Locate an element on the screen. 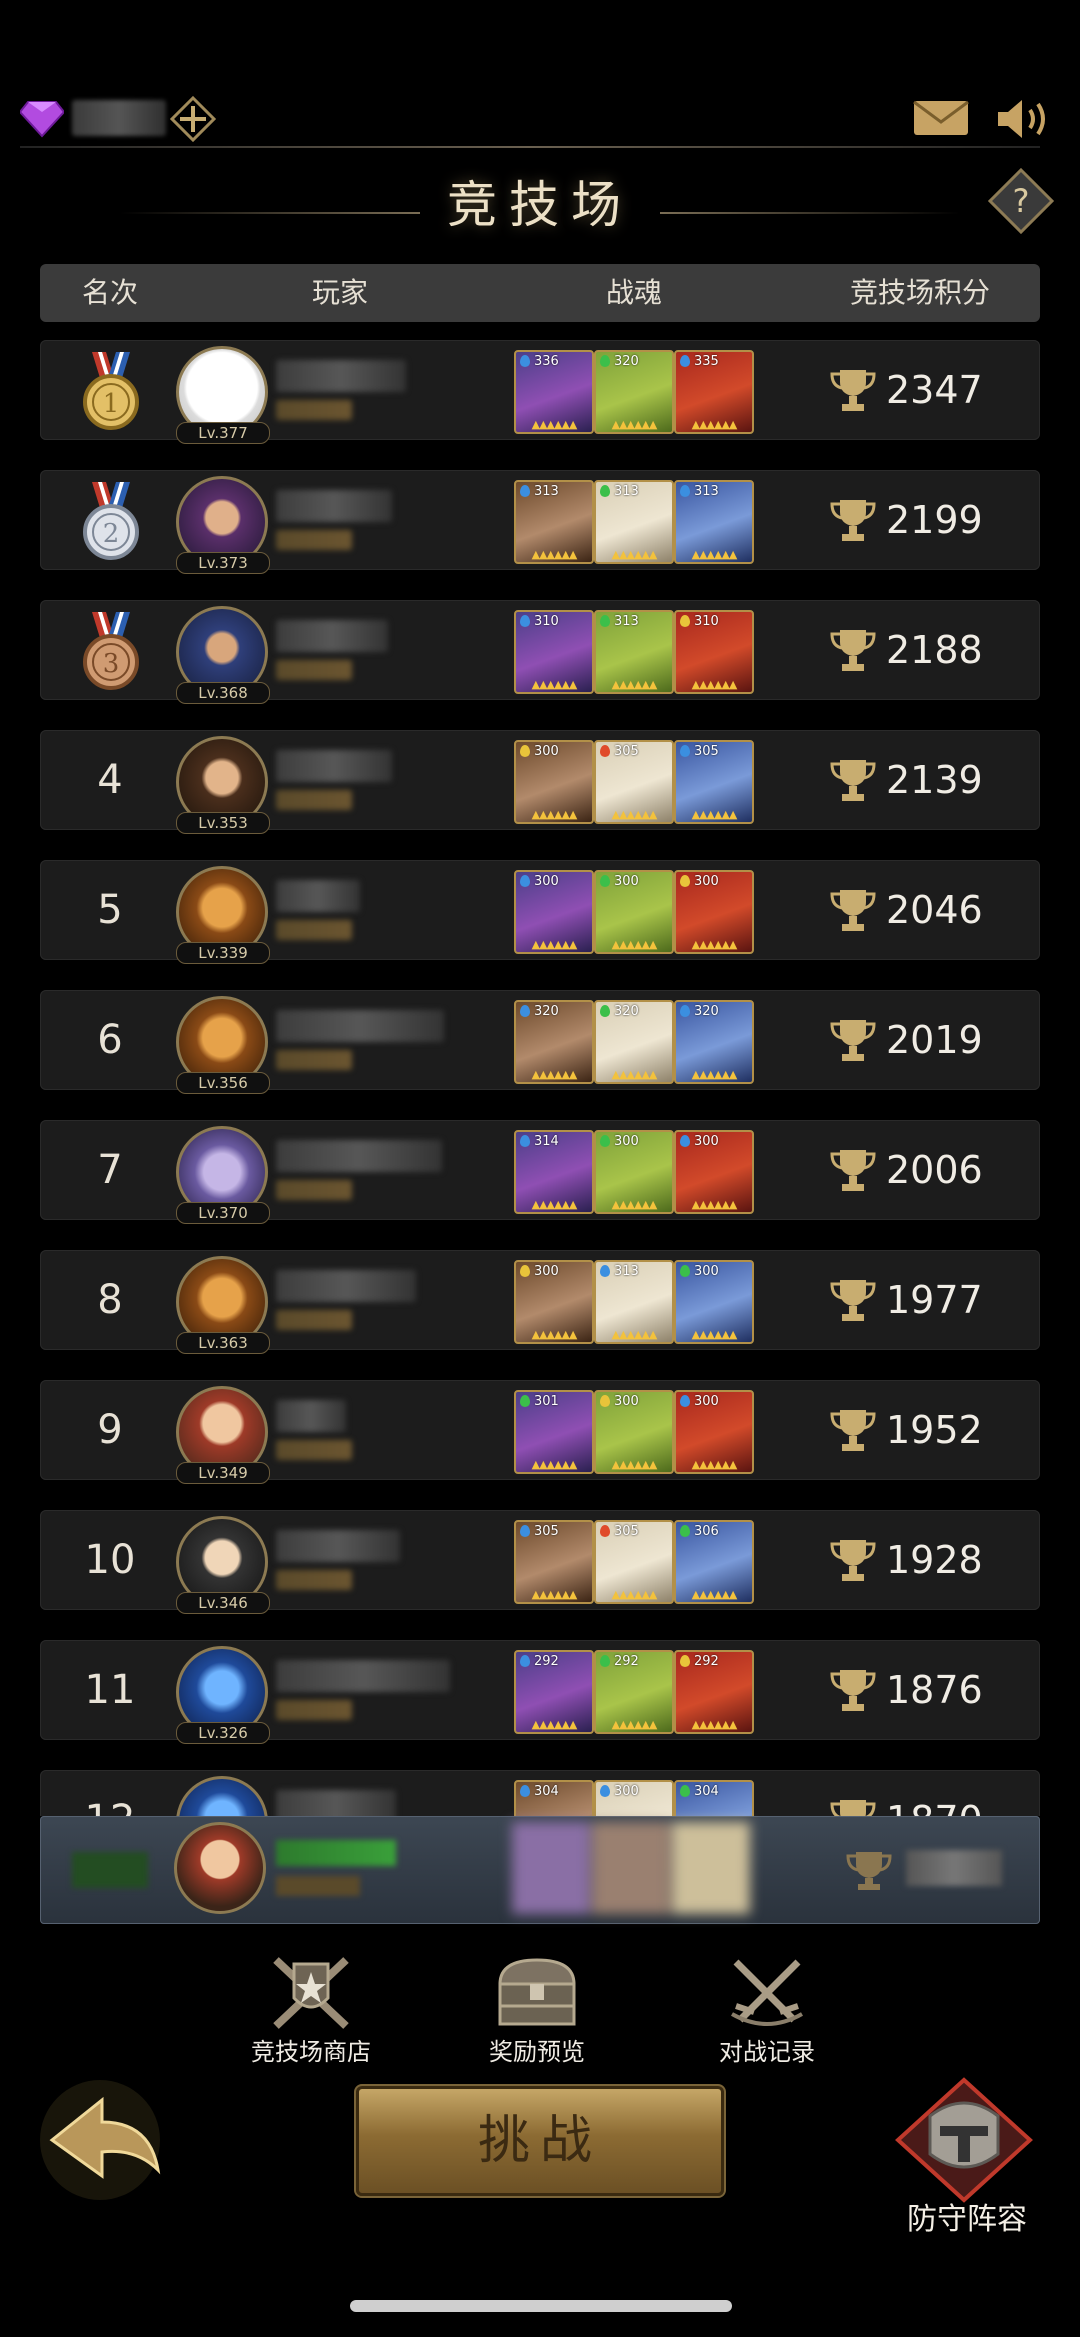 The height and width of the screenshot is (2337, 1080). battle-history-button: 对战记录 is located at coordinates (767, 2010).